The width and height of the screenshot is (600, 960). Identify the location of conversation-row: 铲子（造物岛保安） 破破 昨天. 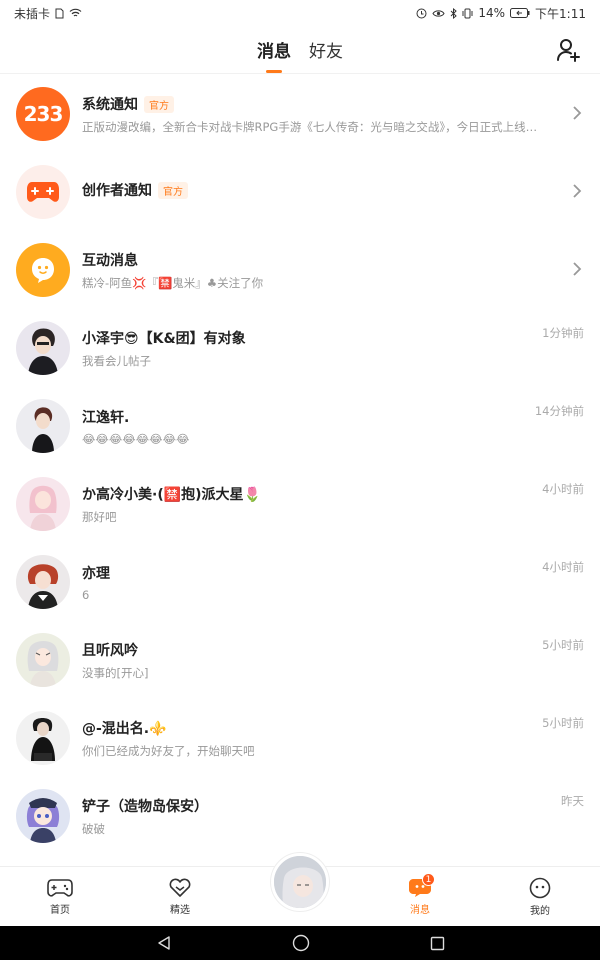
(300, 816).